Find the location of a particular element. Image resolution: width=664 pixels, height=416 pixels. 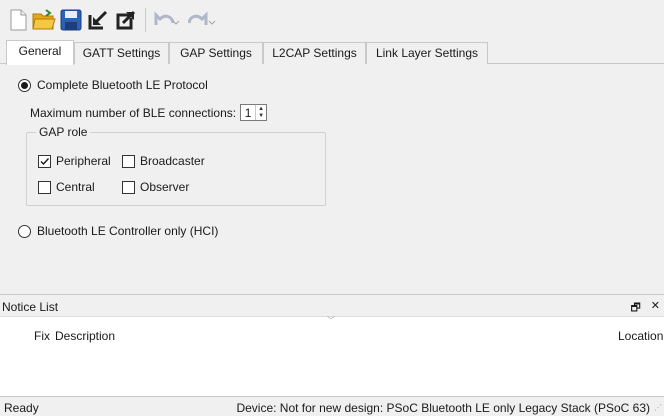

central-label: Central is located at coordinates (75, 187).